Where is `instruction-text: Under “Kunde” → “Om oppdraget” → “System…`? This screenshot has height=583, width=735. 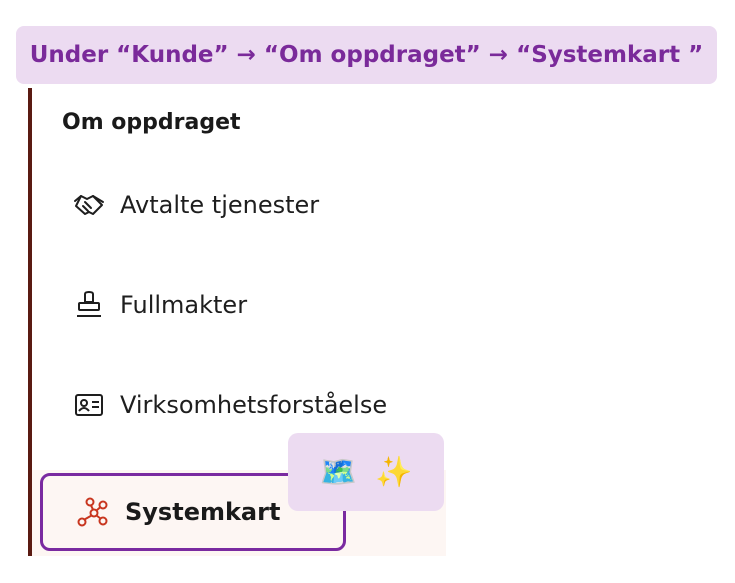 instruction-text: Under “Kunde” → “Om oppdraget” → “System… is located at coordinates (366, 55).